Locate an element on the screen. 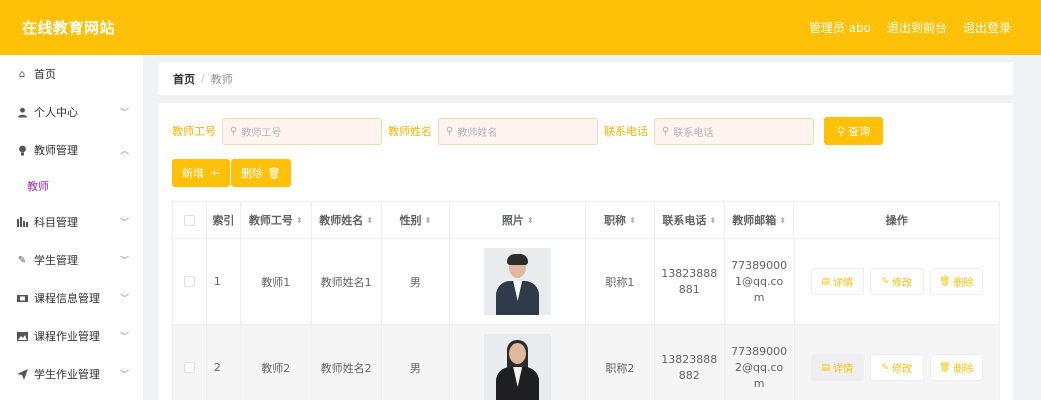 Image resolution: width=1041 pixels, height=400 pixels. sidebar-item-home: ⌂ 首页 is located at coordinates (71, 74).